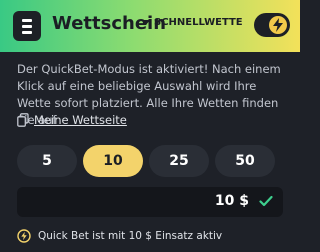 The height and width of the screenshot is (252, 320). I want to click on copy-icon, so click(23, 120).